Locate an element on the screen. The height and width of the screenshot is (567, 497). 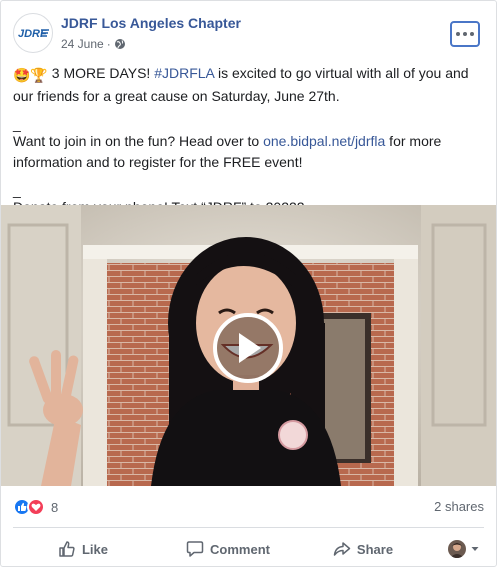
star-struck-trophy-emoji: 🤩🏆 is located at coordinates (30, 75).